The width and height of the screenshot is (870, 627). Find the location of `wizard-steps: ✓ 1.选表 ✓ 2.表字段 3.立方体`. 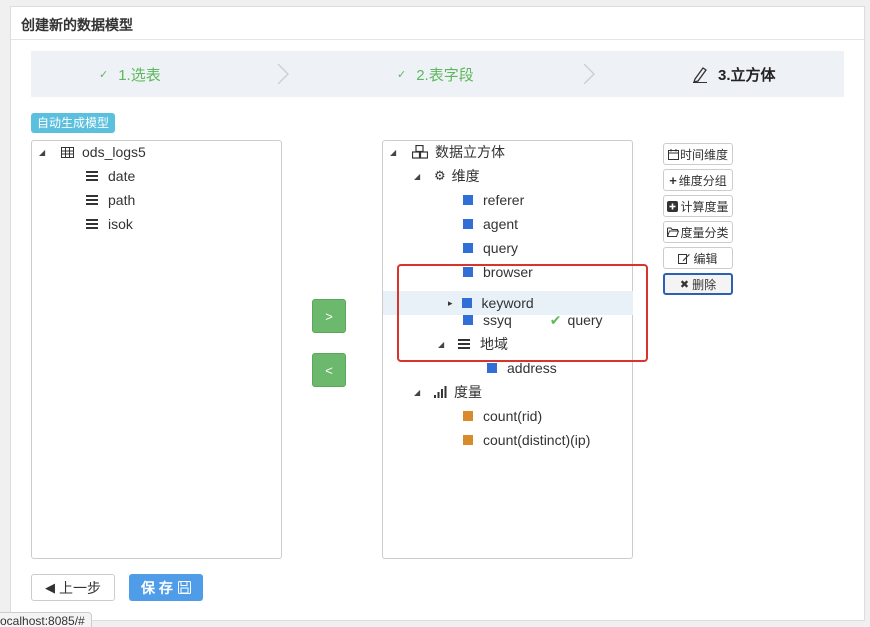

wizard-steps: ✓ 1.选表 ✓ 2.表字段 3.立方体 is located at coordinates (437, 74).